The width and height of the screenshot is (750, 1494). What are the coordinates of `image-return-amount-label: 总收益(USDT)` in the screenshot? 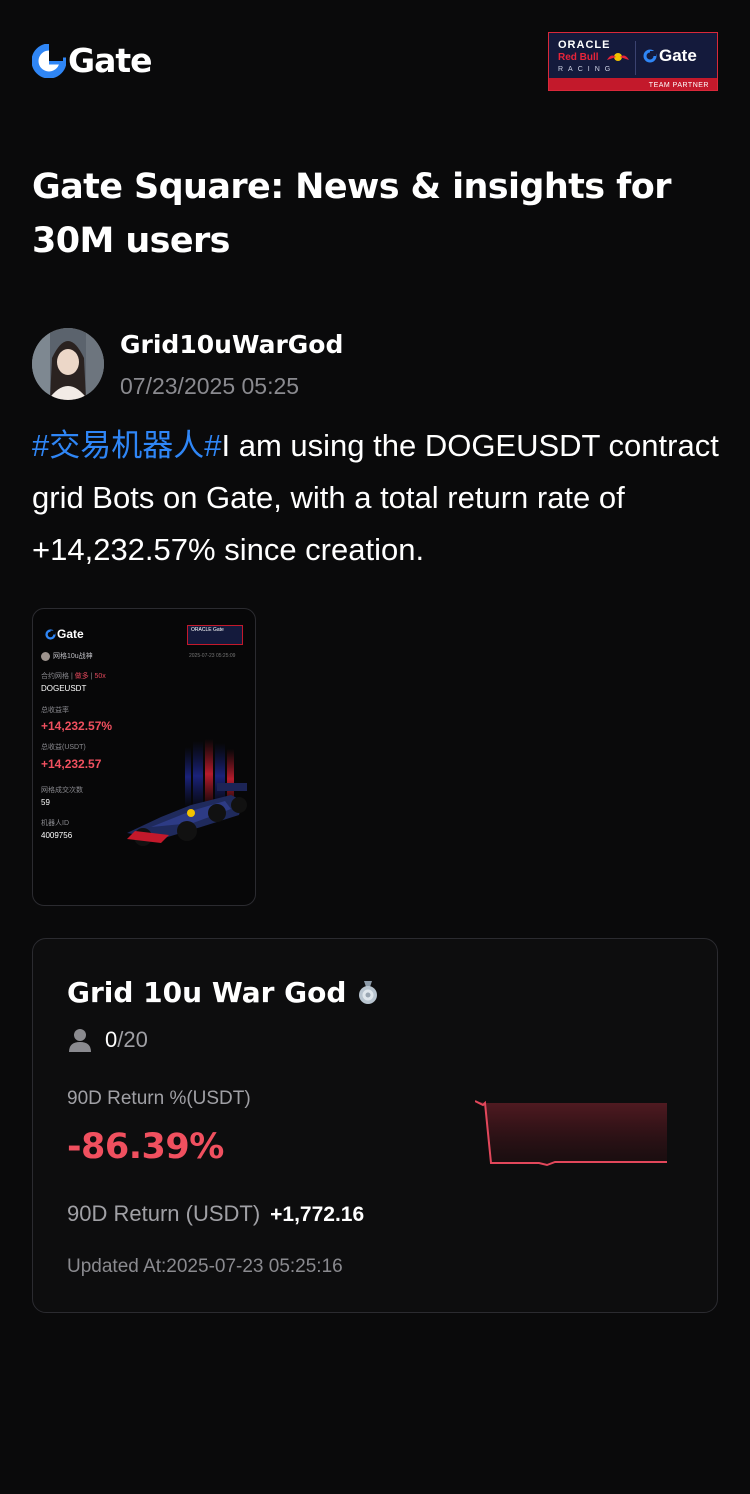 It's located at (63, 747).